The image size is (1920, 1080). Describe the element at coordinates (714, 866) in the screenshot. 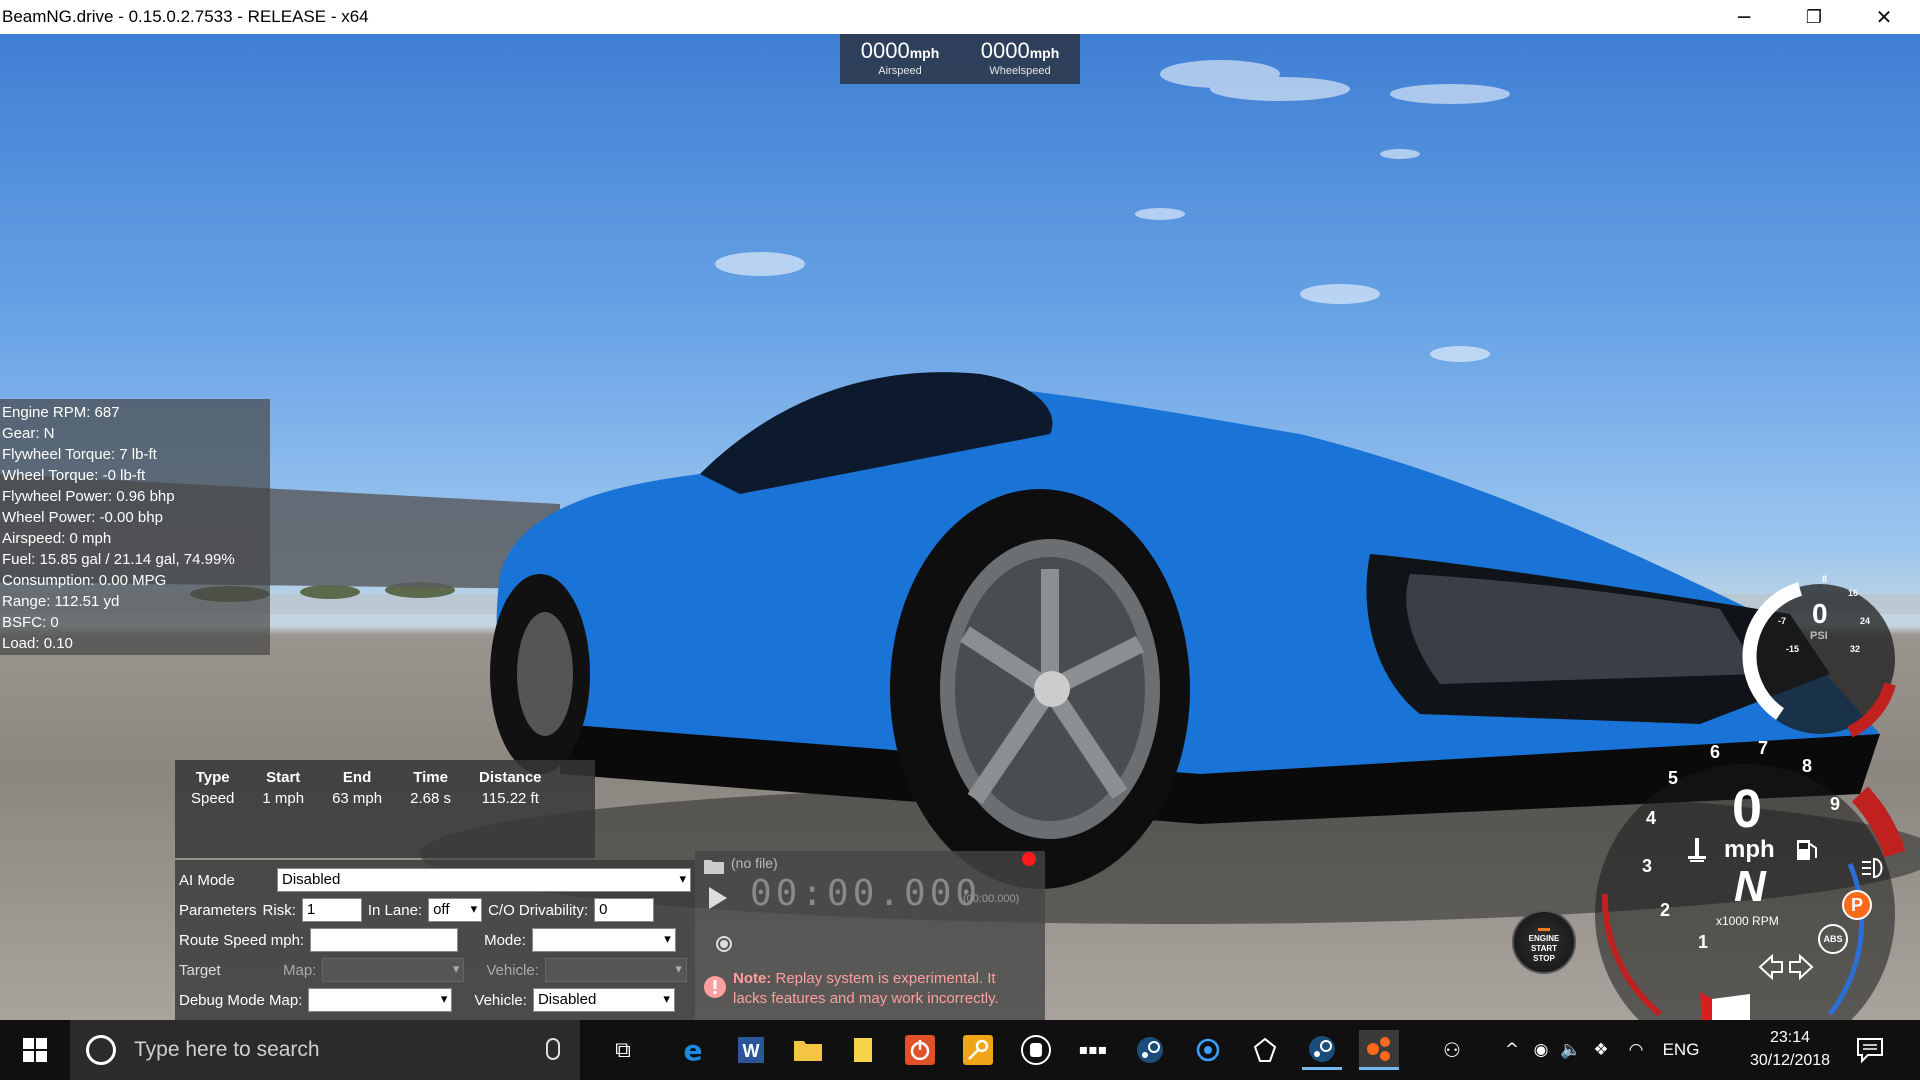

I see `folder-icon` at that location.